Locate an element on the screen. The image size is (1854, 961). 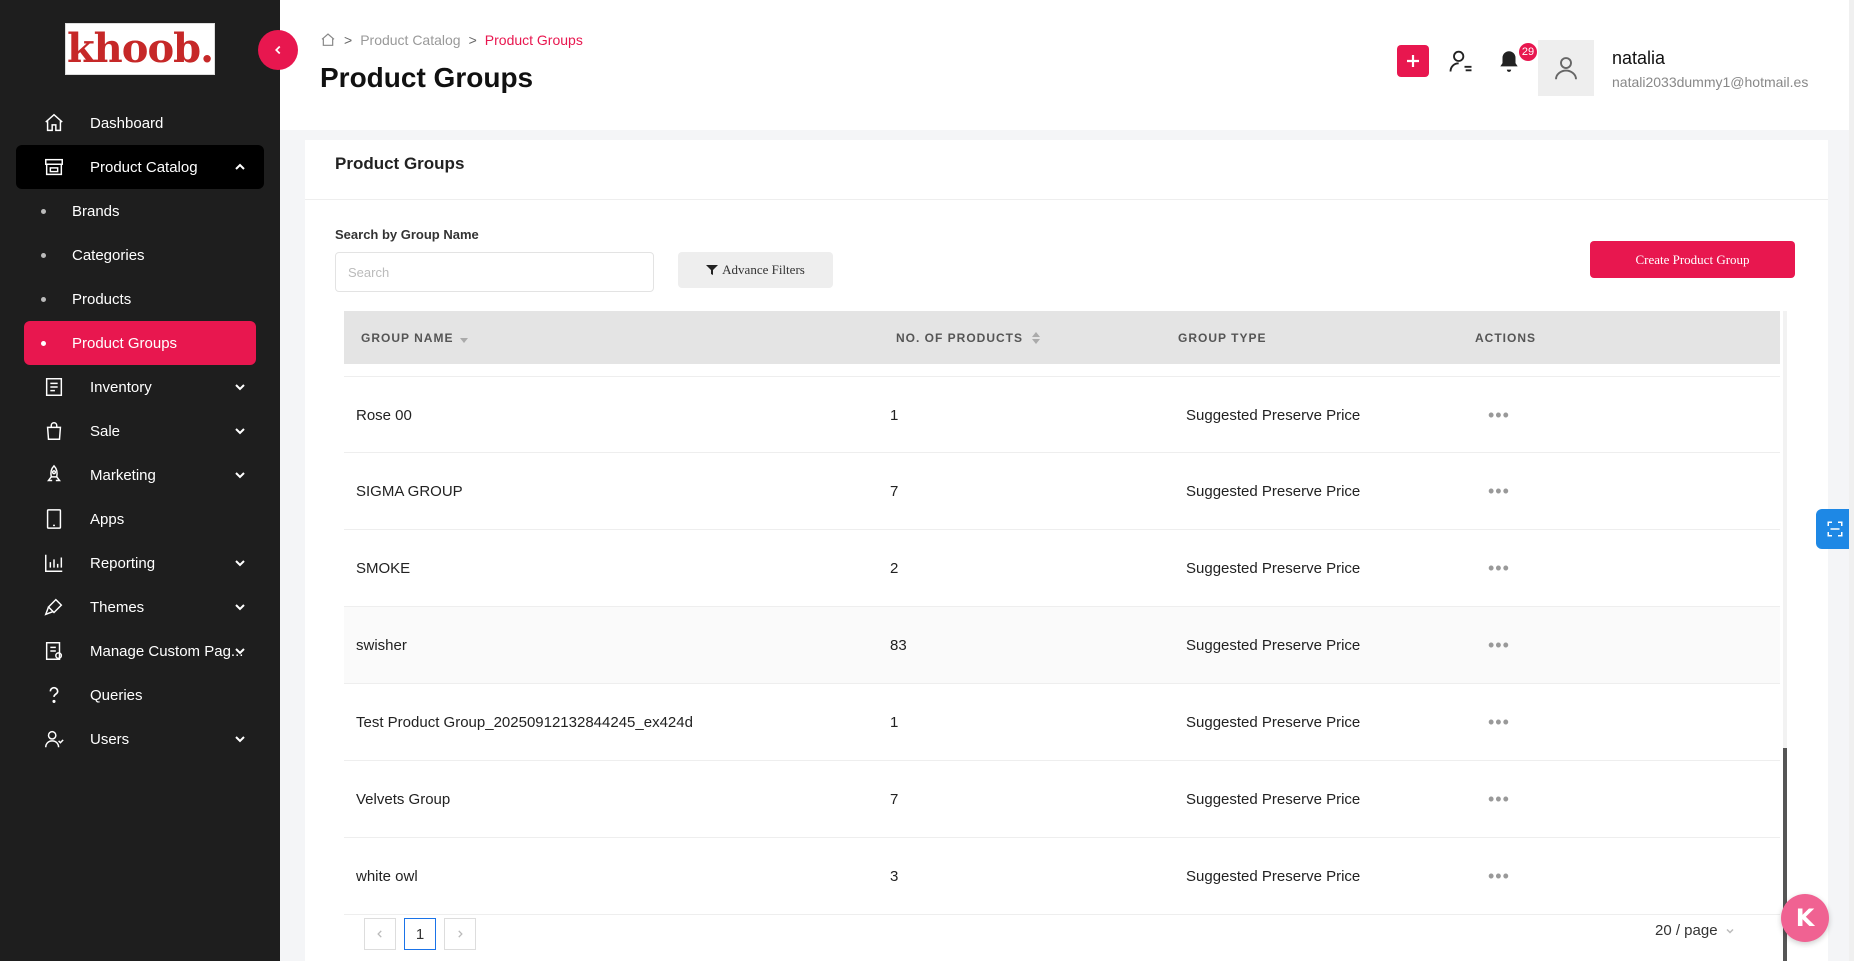
create-product-group-button: Create Product Group is located at coordinates (1692, 259).